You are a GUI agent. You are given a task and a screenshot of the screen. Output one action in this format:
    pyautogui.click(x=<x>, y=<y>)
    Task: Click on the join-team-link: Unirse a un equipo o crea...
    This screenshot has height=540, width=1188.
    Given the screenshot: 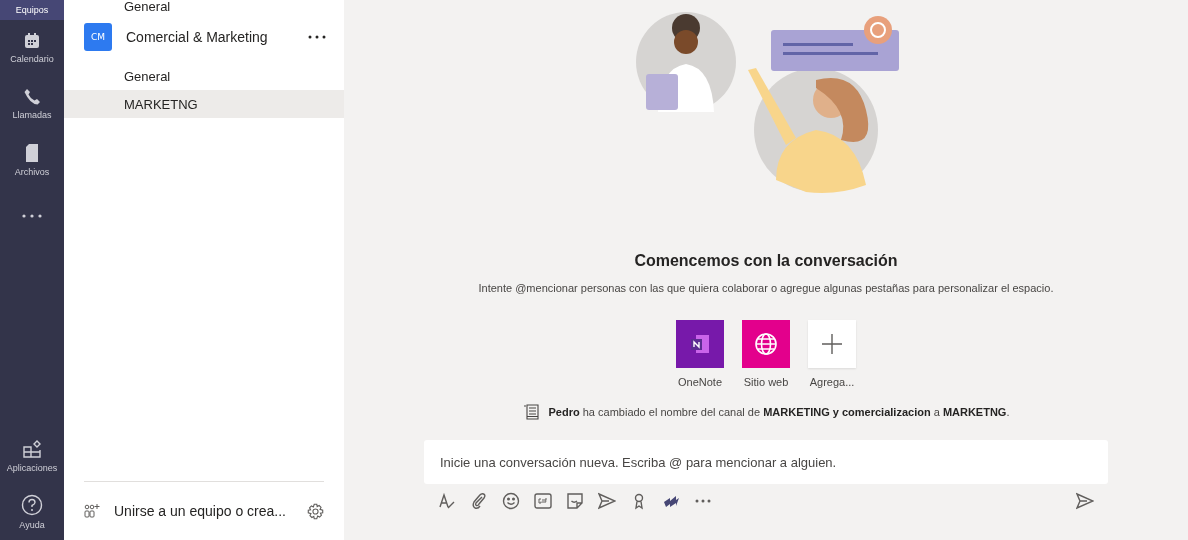 What is the action you would take?
    pyautogui.click(x=203, y=511)
    